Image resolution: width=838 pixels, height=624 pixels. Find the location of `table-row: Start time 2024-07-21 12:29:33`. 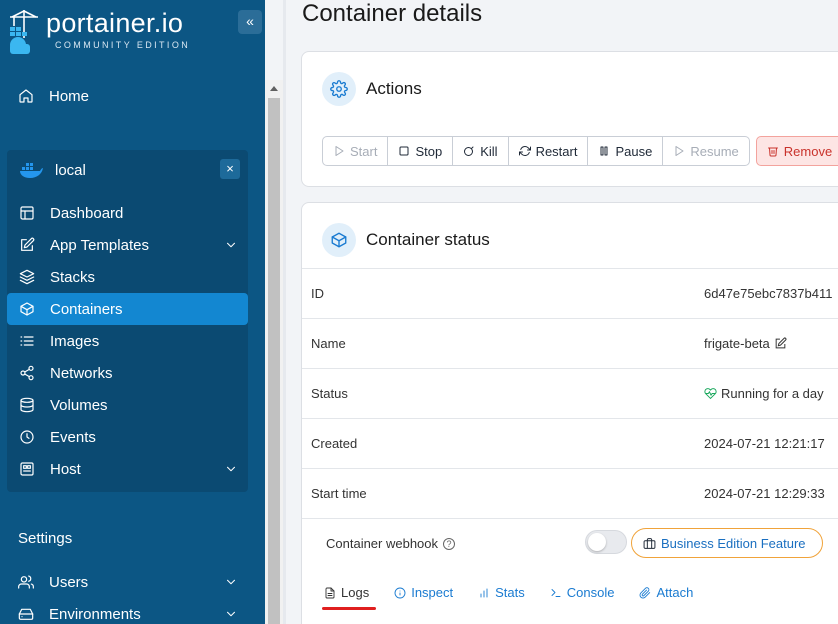

table-row: Start time 2024-07-21 12:29:33 is located at coordinates (570, 493).